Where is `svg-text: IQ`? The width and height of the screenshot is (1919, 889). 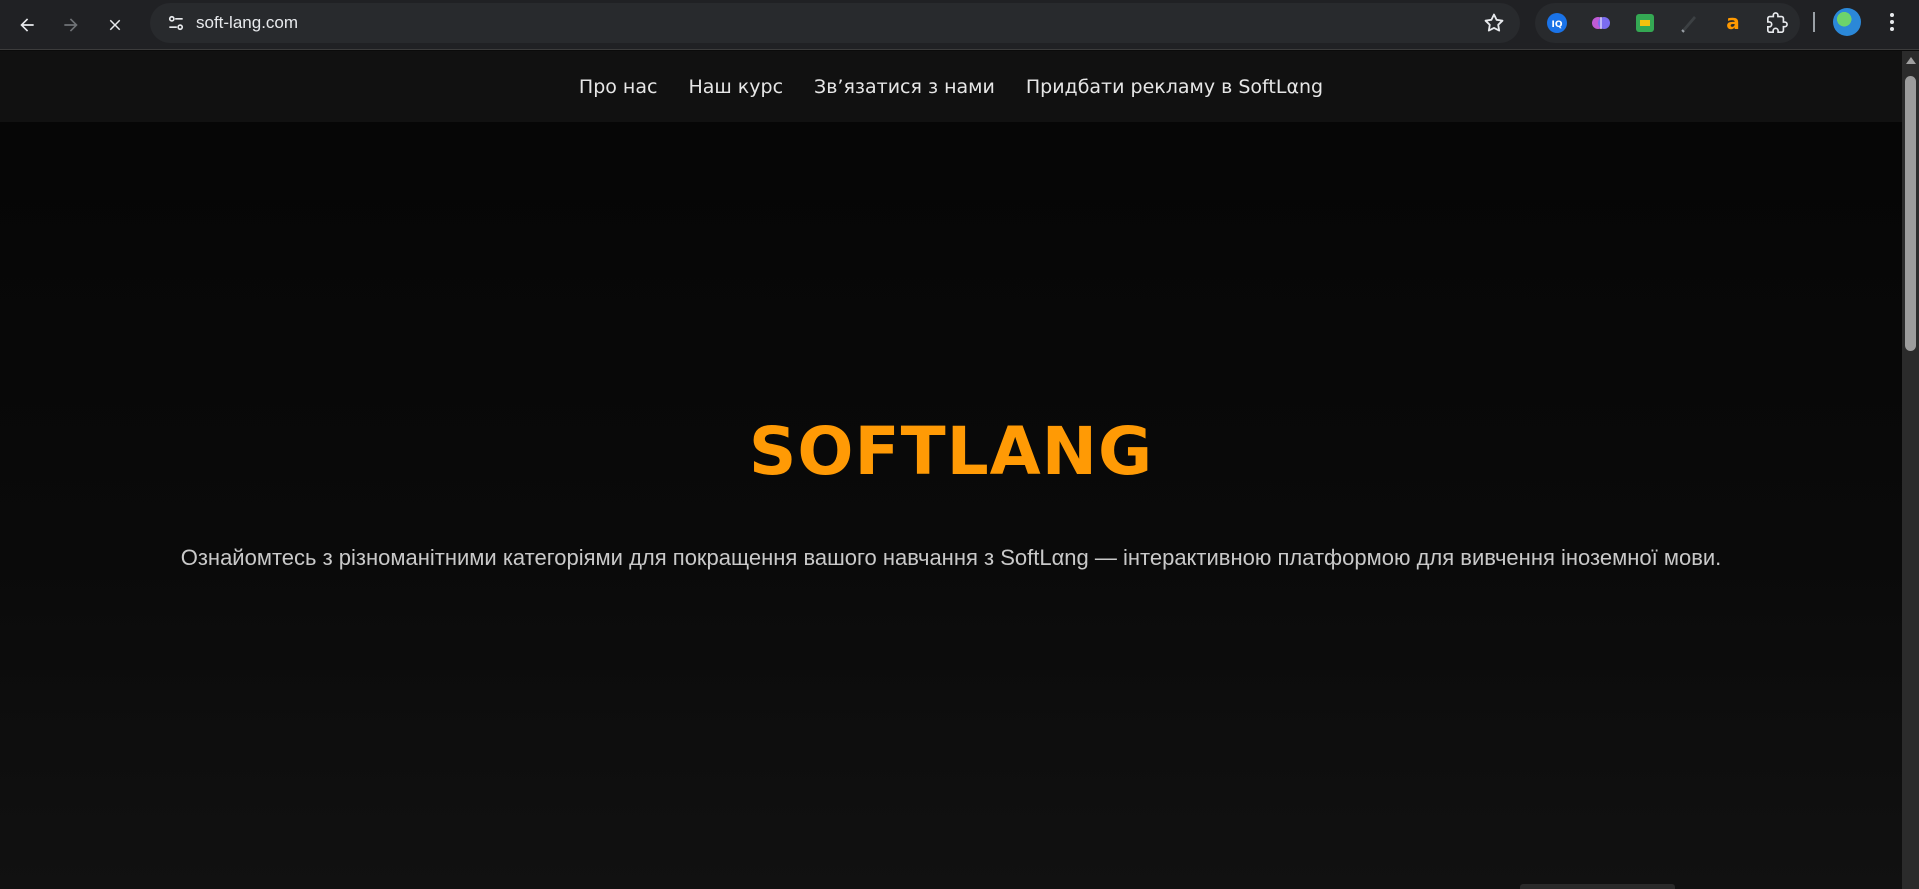 svg-text: IQ is located at coordinates (1557, 25).